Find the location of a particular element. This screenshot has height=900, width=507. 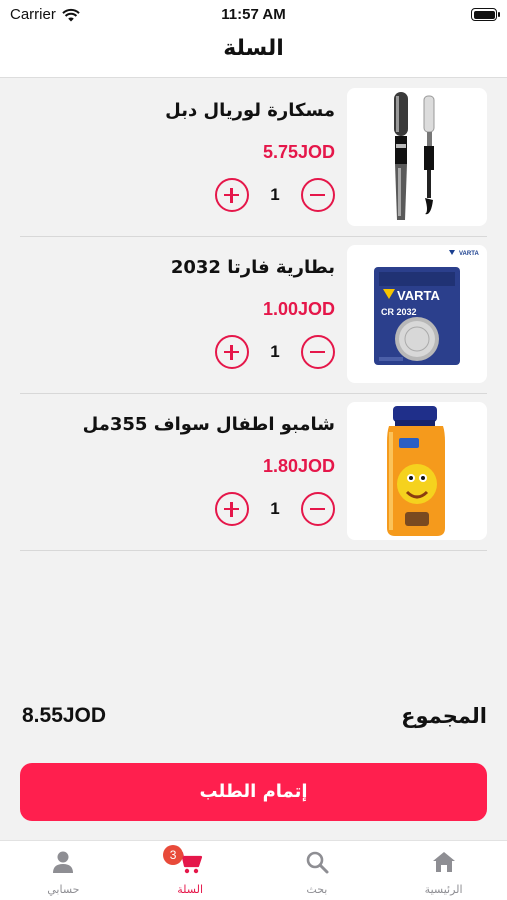

item-name: بطارية فارتا 2032 is located at coordinates (252, 267).